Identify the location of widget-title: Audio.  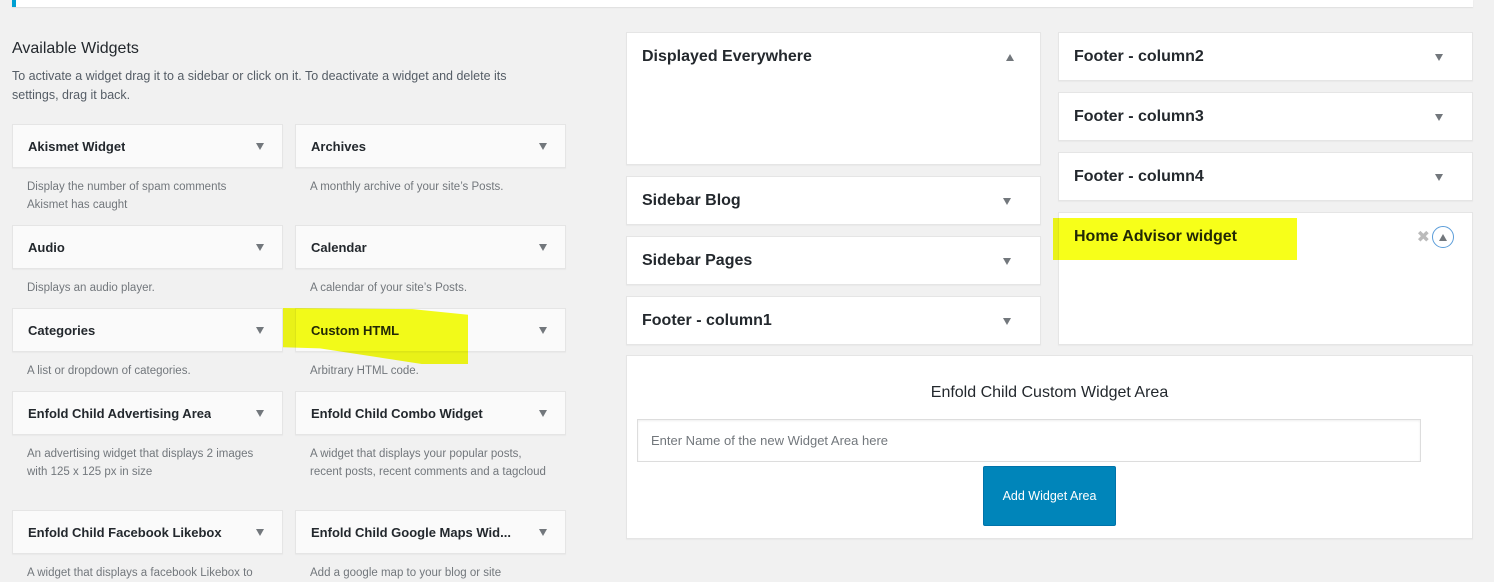
(46, 247).